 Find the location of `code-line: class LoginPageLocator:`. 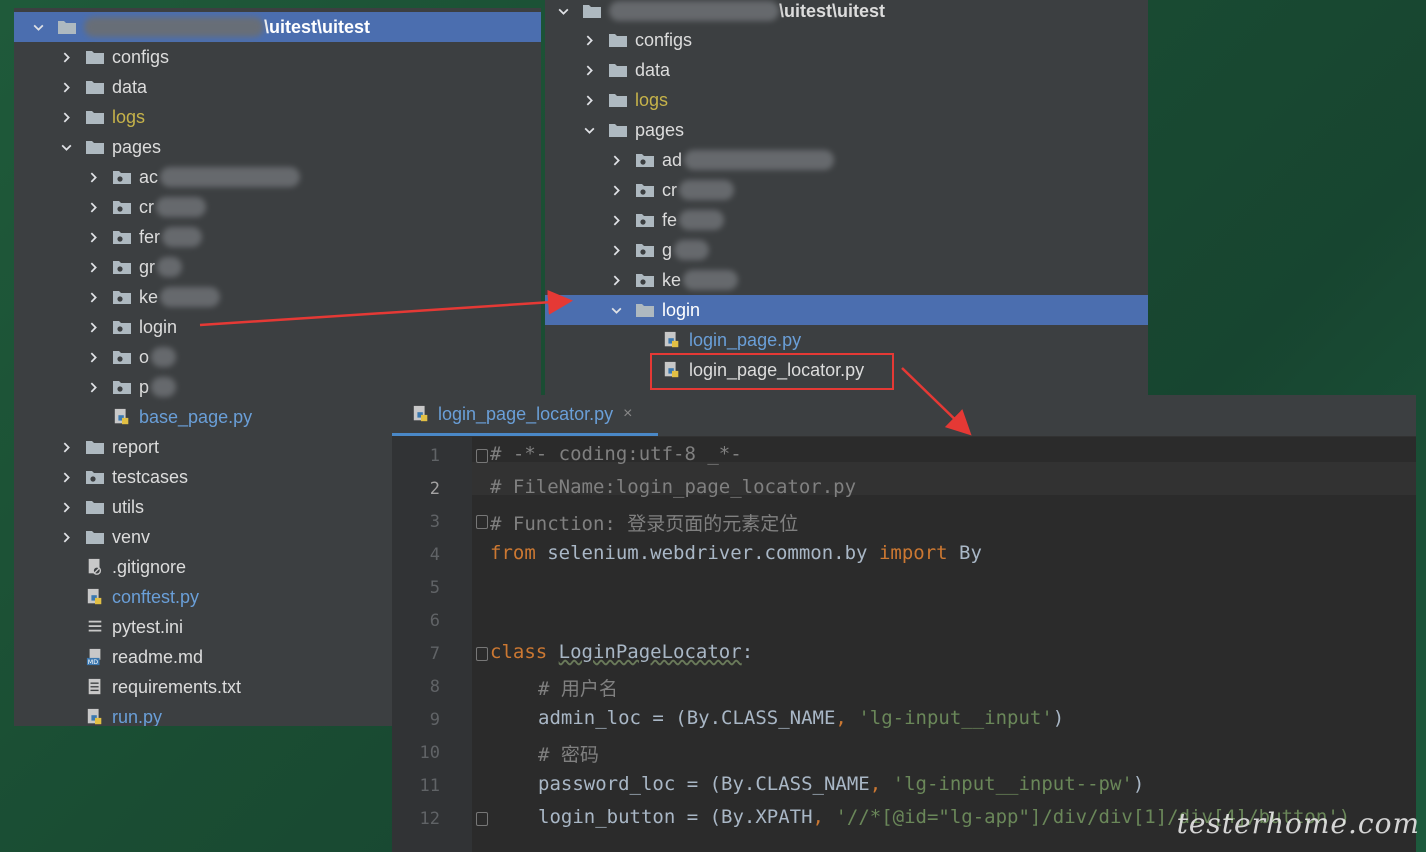

code-line: class LoginPageLocator: is located at coordinates (621, 652).